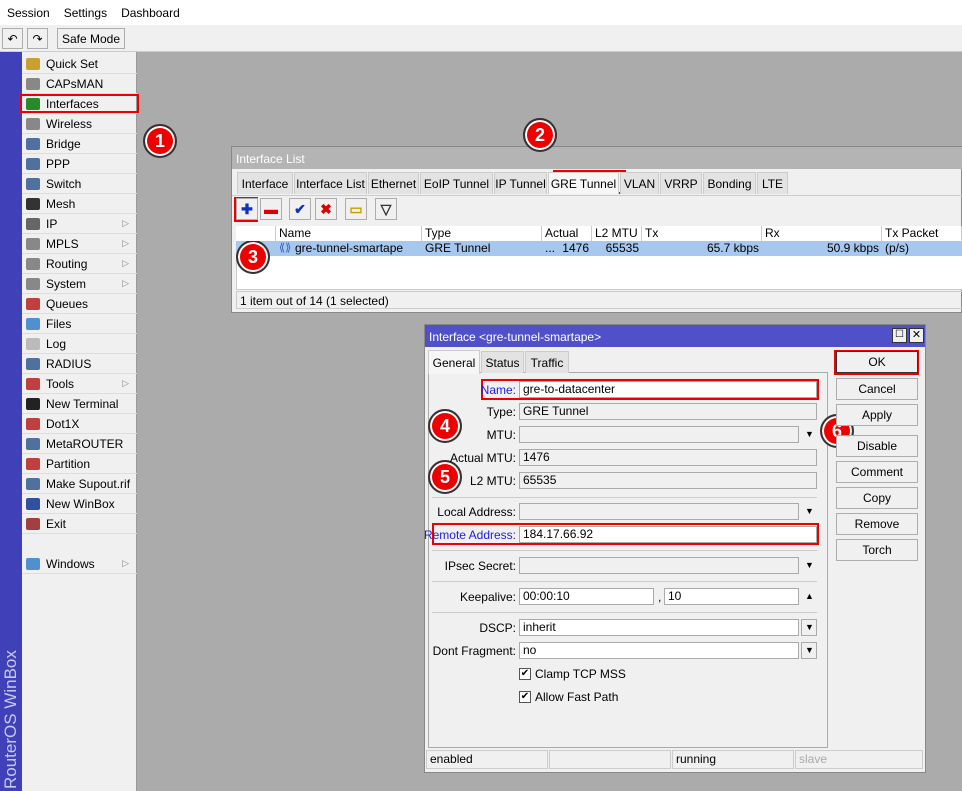 The width and height of the screenshot is (962, 791). I want to click on sidebar-item-capsman: CAPsMAN, so click(79, 84).